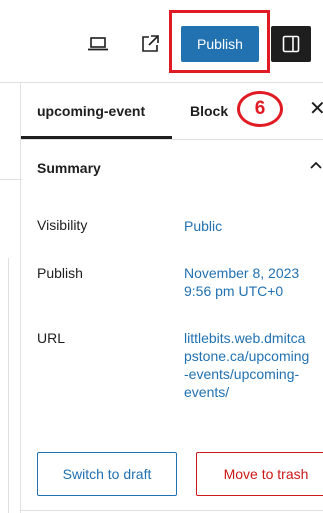  Describe the element at coordinates (316, 109) in the screenshot. I see `close-sidebar-button: ✕` at that location.